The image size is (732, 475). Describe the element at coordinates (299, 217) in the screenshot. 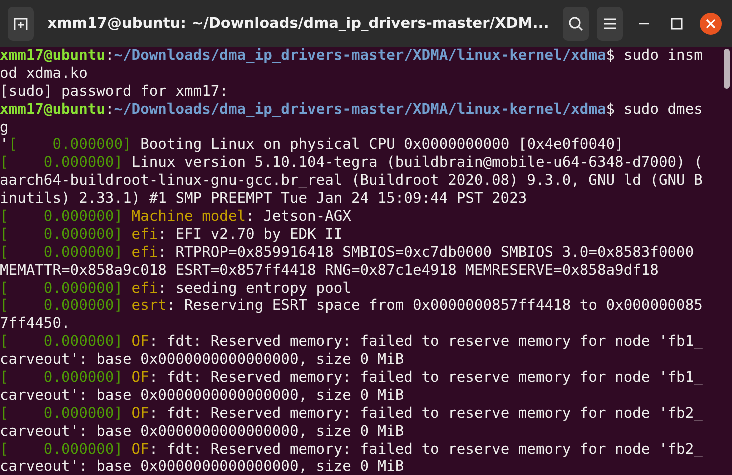

I see `terminal-text: : Jetson-AGX` at that location.